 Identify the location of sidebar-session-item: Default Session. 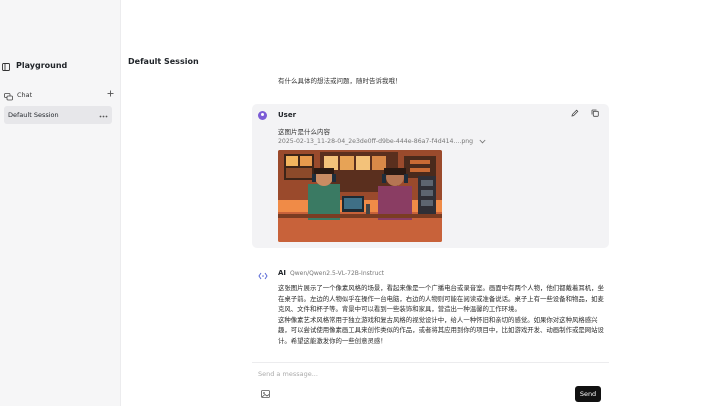
(58, 115).